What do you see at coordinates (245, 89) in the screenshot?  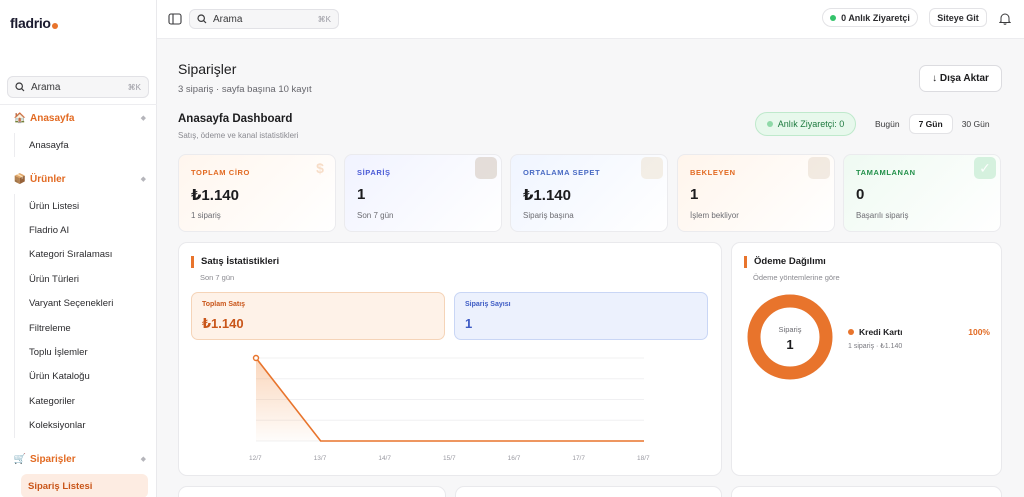 I see `page-subtitle: 3 sipariş · sayfa başına 10 kayıt` at bounding box center [245, 89].